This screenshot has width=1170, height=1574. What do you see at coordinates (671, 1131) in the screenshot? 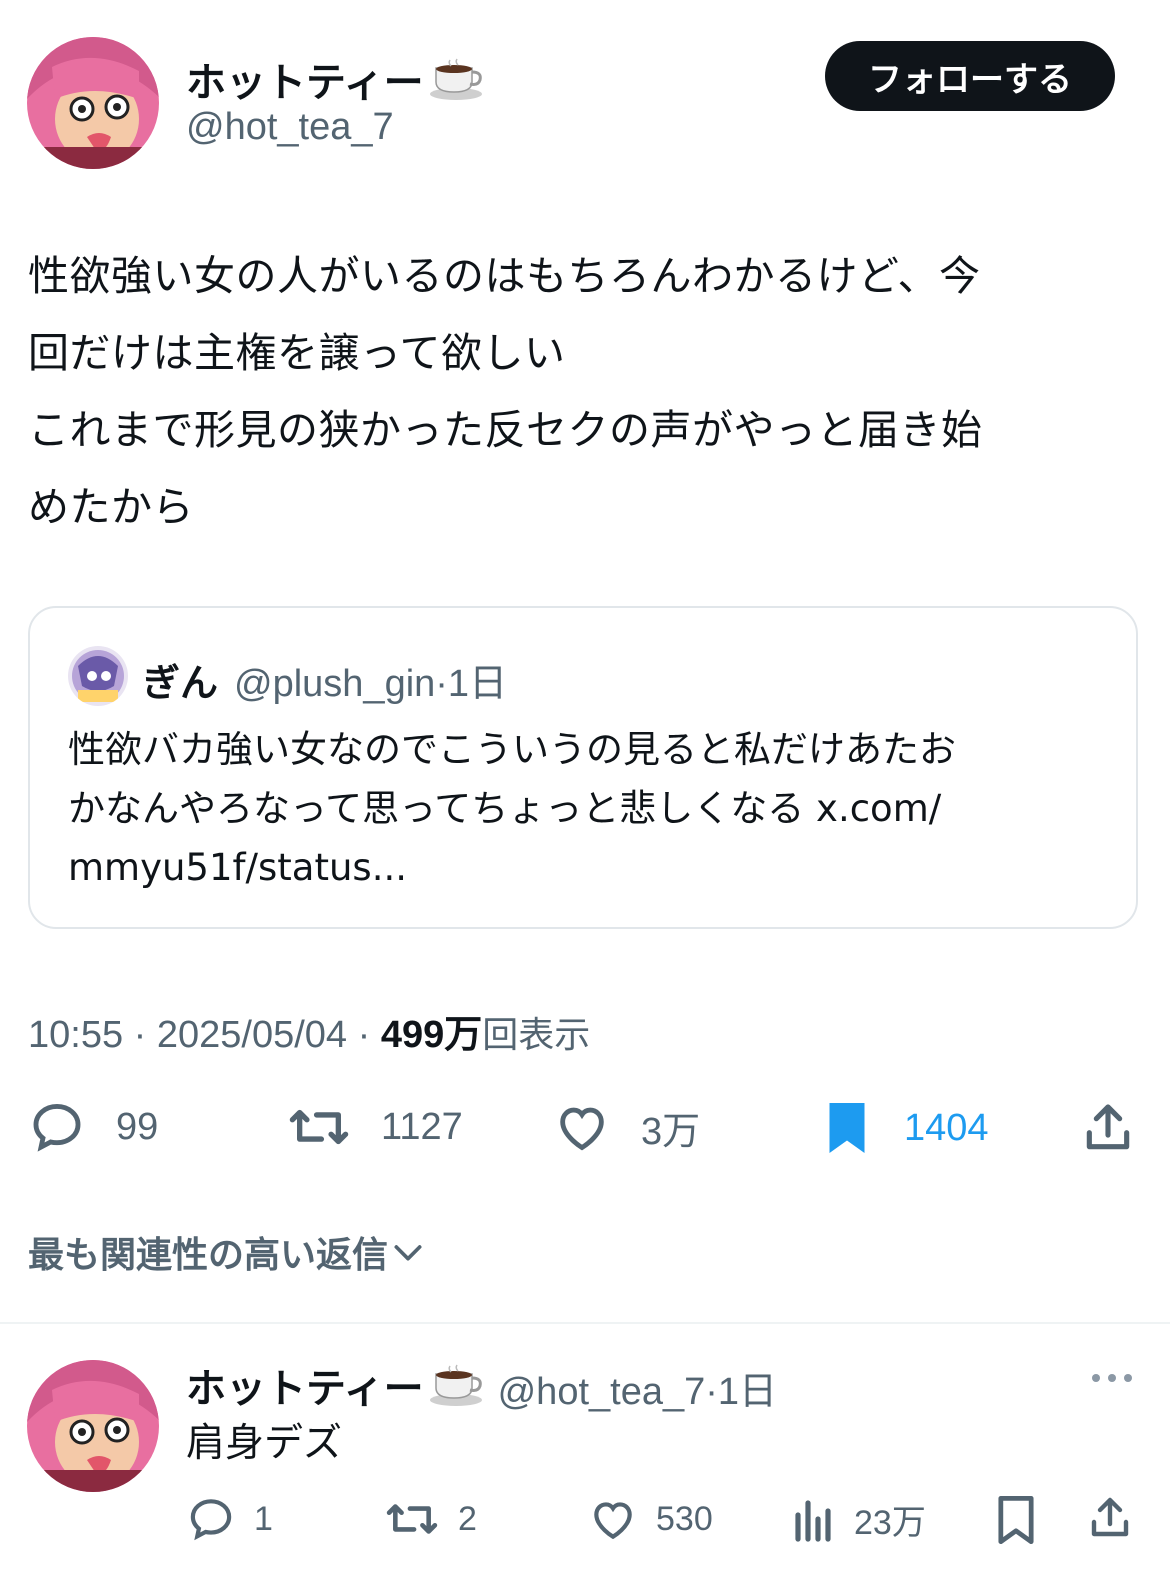
I see `like-count: 3万` at bounding box center [671, 1131].